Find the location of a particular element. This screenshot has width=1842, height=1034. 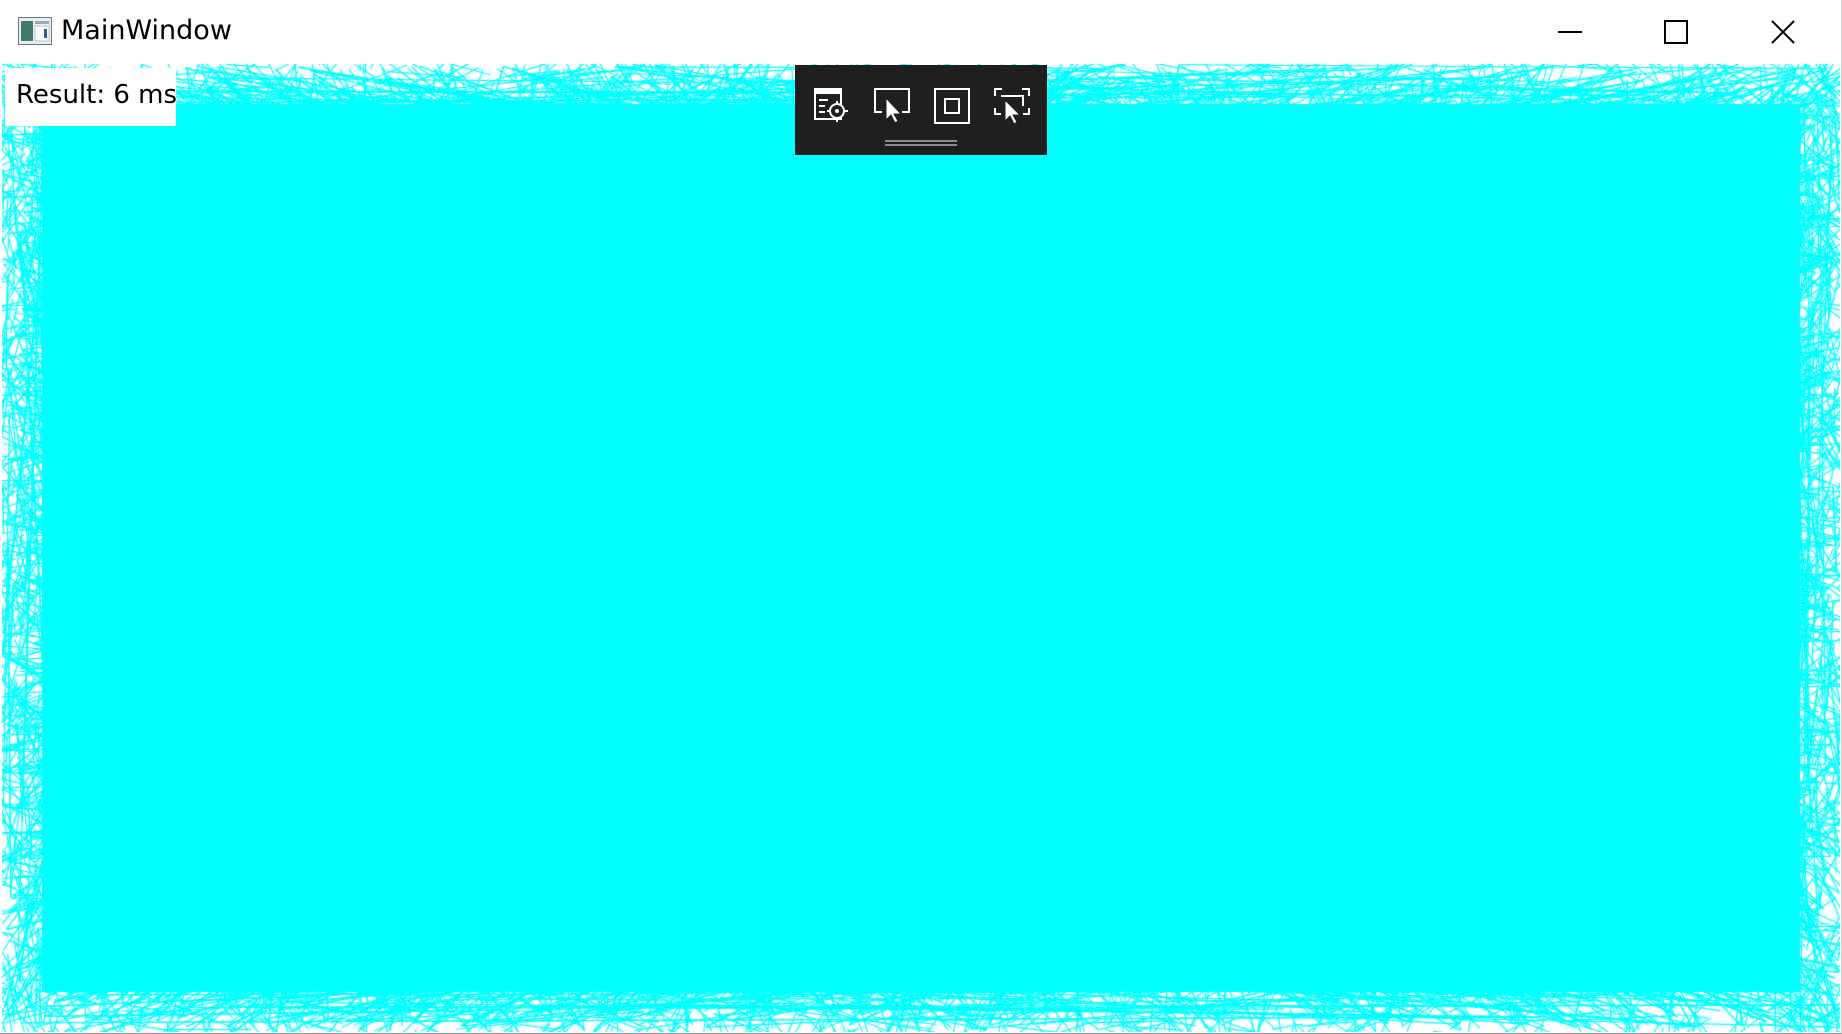

close-button is located at coordinates (1783, 32).